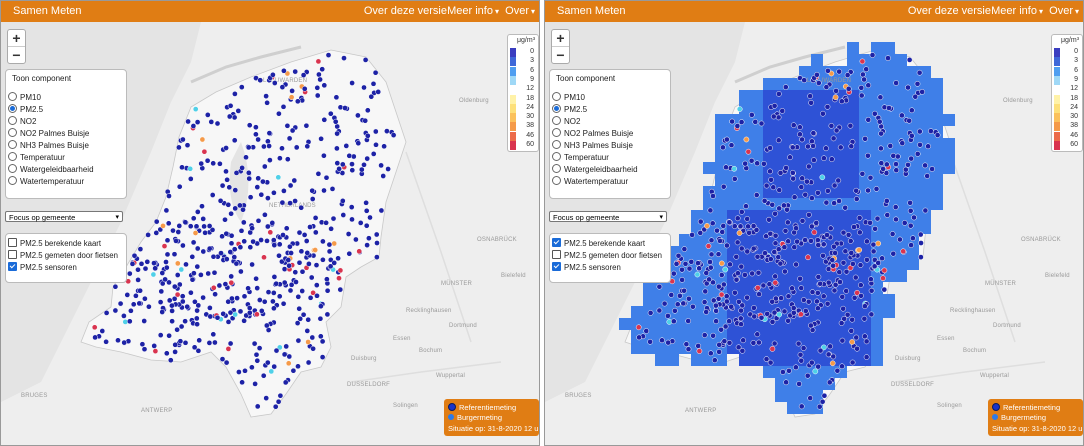 The image size is (1084, 446). What do you see at coordinates (405, 11) in the screenshot?
I see `nav-about-version: Over deze versie` at bounding box center [405, 11].